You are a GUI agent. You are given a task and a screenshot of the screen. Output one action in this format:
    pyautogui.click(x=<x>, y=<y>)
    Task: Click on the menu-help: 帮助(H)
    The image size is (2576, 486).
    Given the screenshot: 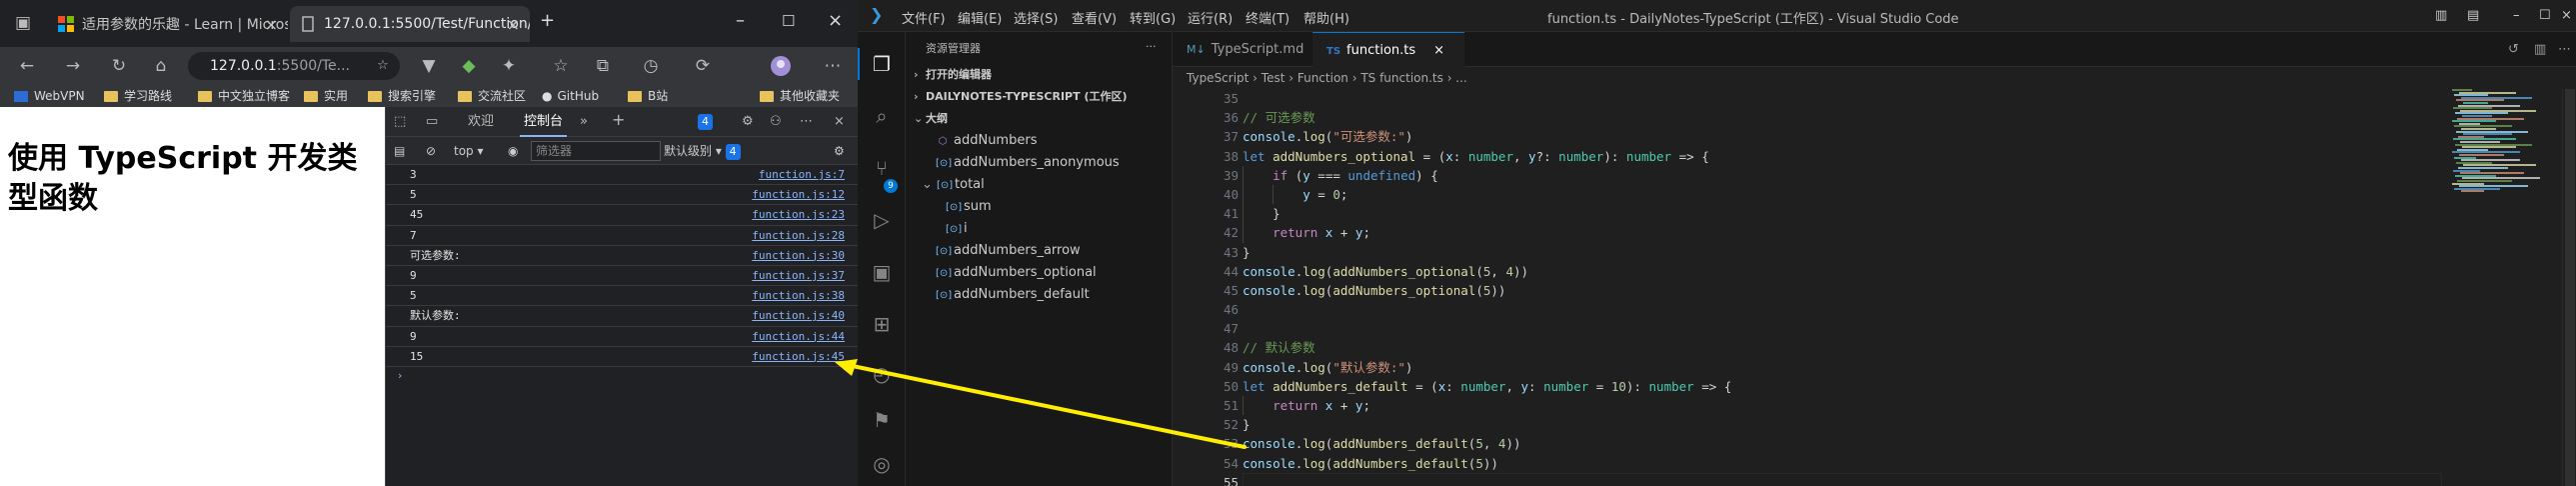 What is the action you would take?
    pyautogui.click(x=1326, y=17)
    